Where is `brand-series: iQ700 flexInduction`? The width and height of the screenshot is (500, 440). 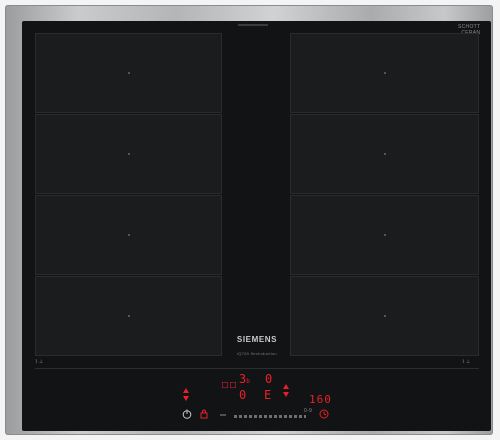 brand-series: iQ700 flexInduction is located at coordinates (257, 353).